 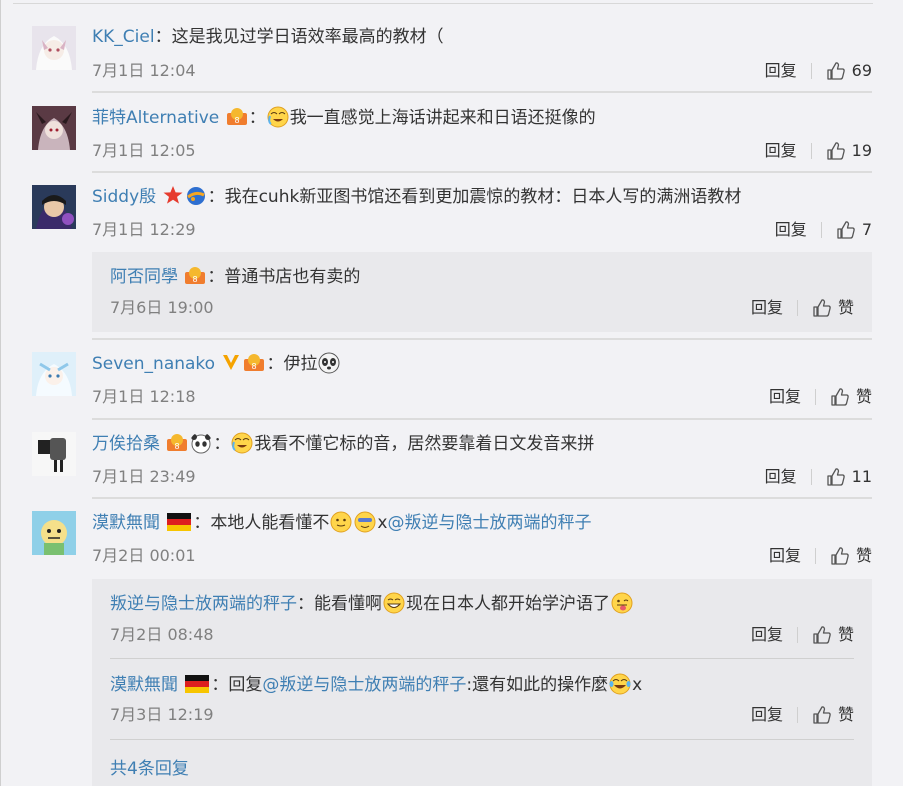 What do you see at coordinates (144, 396) in the screenshot?
I see `timestamp: 7月1日 12:18` at bounding box center [144, 396].